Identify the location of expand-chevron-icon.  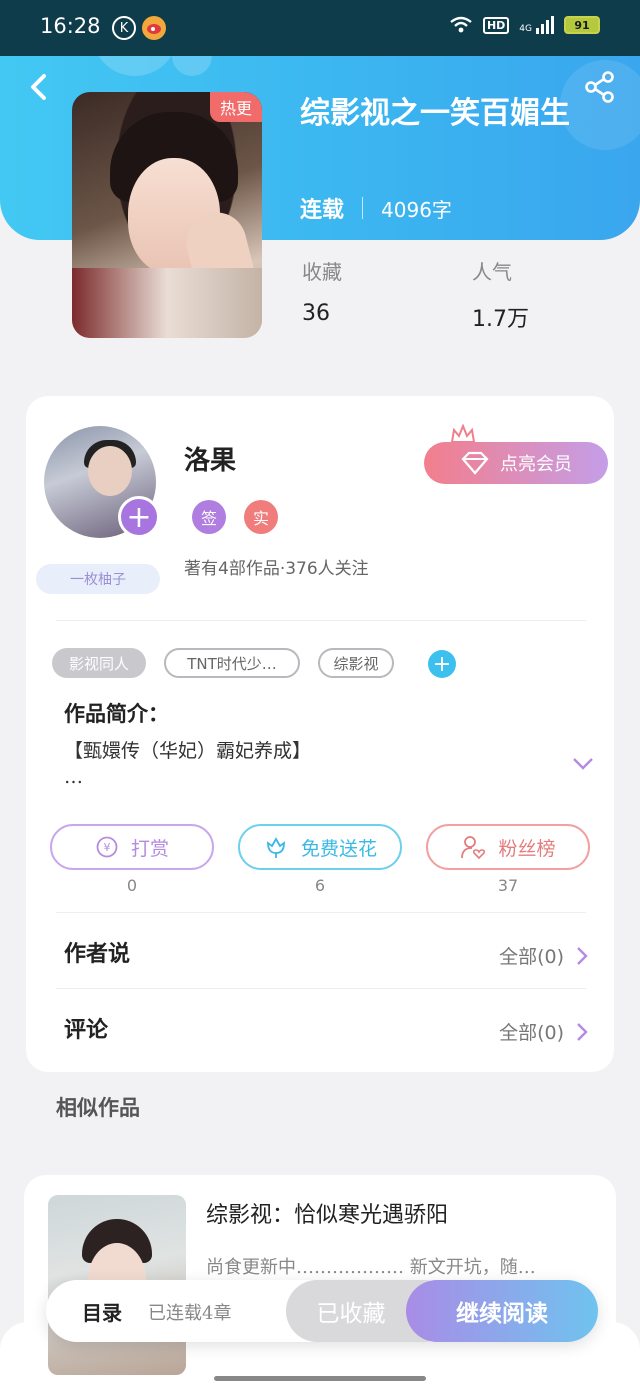
(583, 764).